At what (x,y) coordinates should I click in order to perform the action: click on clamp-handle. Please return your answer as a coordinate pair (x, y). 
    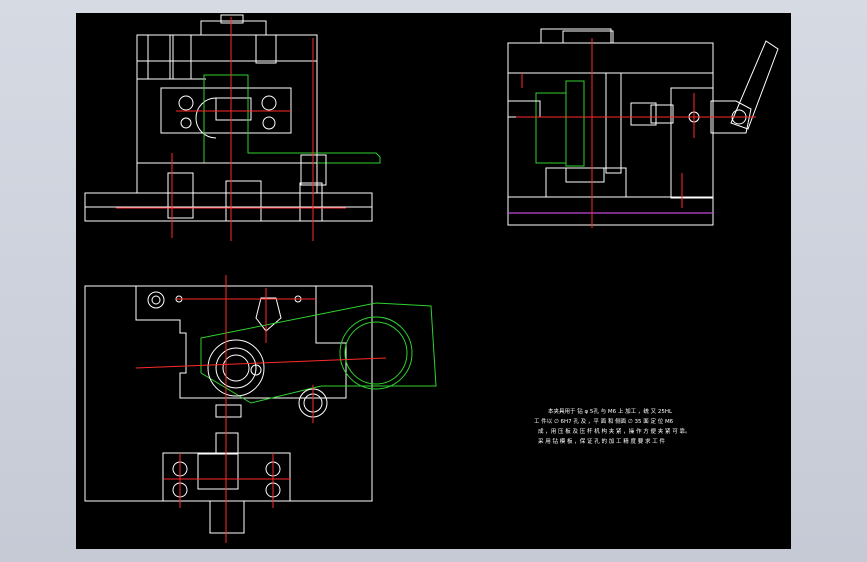
    Looking at the image, I should click on (754, 85).